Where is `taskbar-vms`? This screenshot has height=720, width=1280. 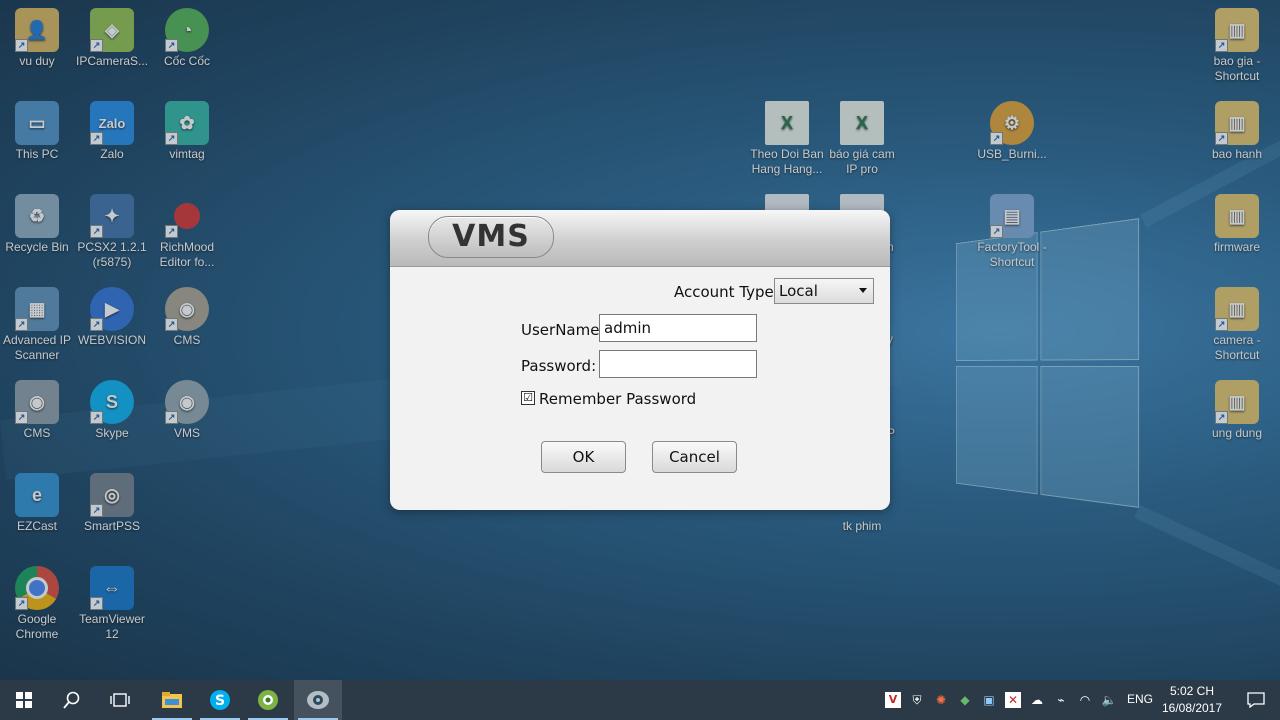
taskbar-vms is located at coordinates (318, 700).